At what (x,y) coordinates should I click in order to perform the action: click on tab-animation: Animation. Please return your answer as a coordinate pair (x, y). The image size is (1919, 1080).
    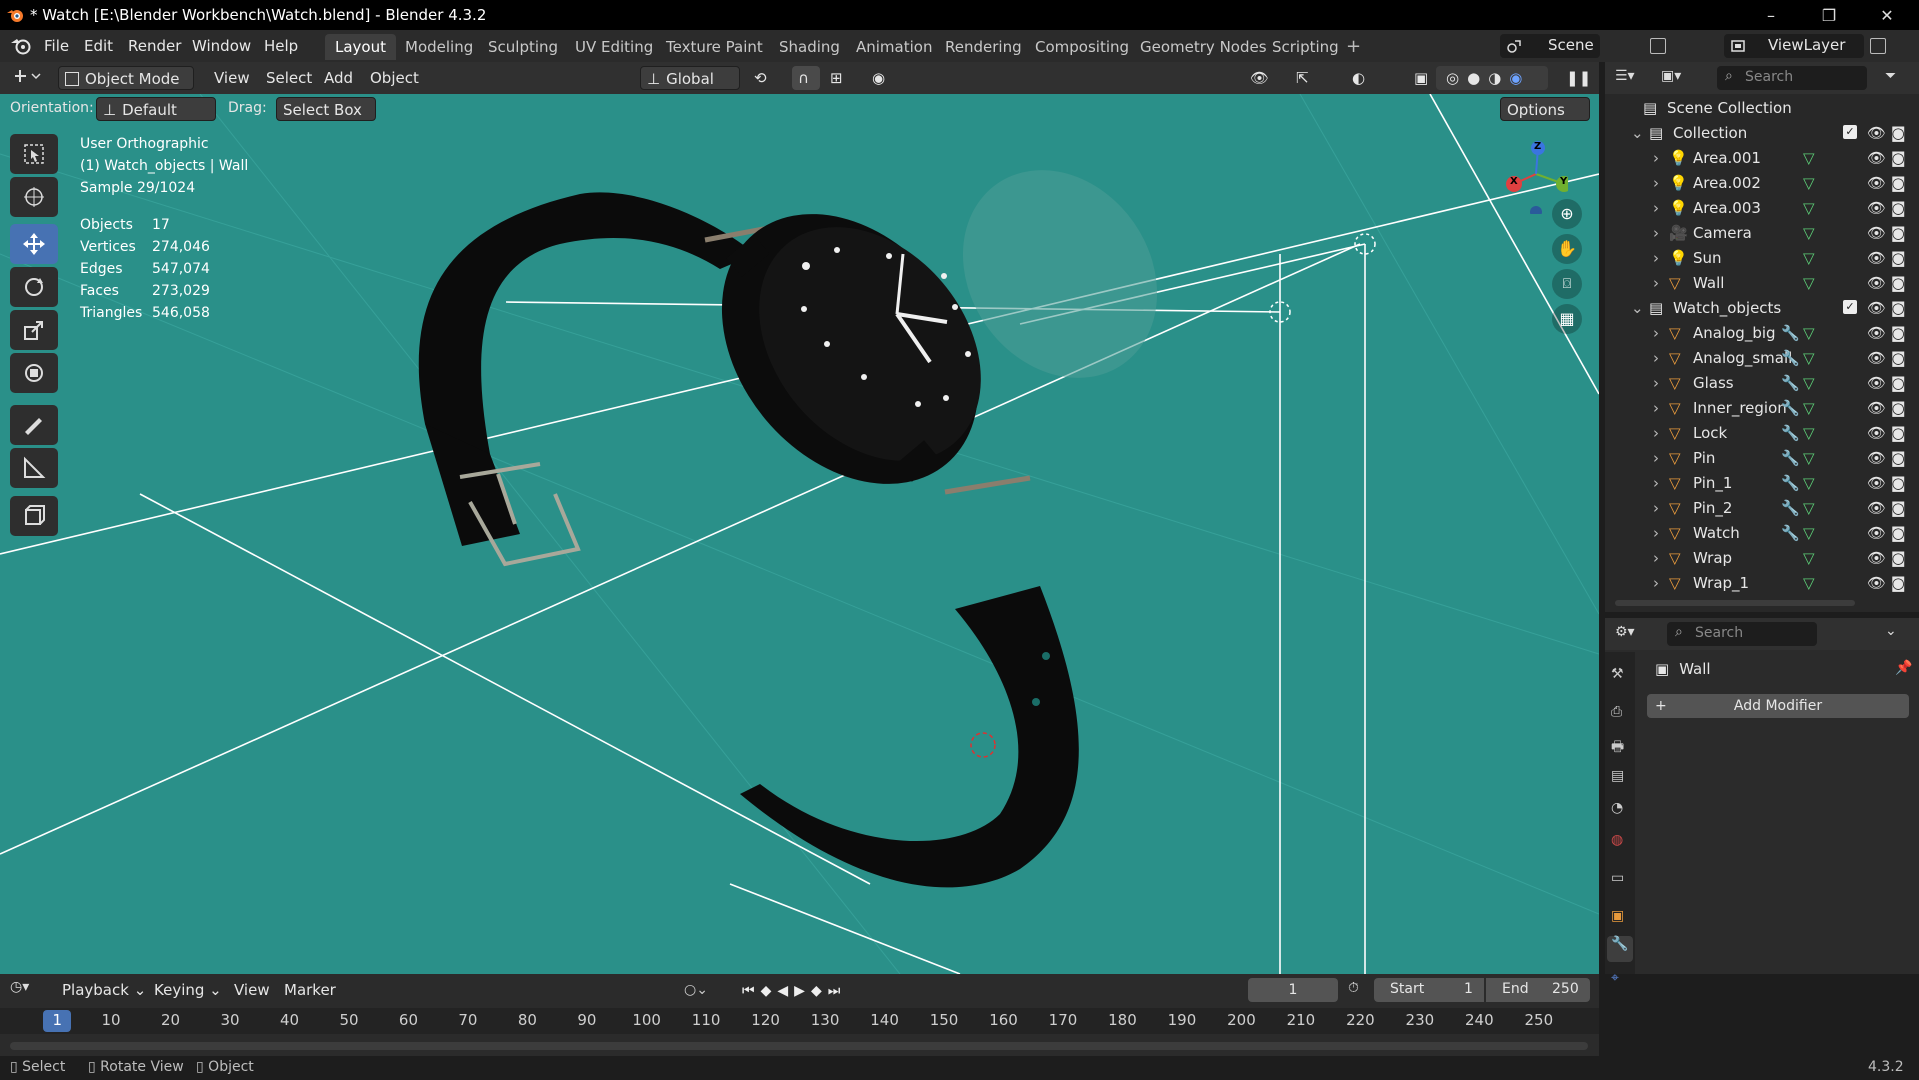
    Looking at the image, I should click on (894, 47).